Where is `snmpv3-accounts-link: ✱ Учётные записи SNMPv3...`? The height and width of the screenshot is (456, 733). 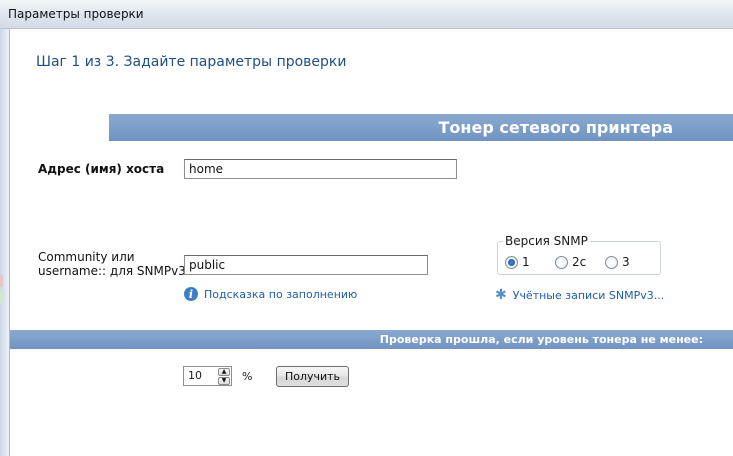
snmpv3-accounts-link: ✱ Учётные записи SNMPv3... is located at coordinates (579, 295).